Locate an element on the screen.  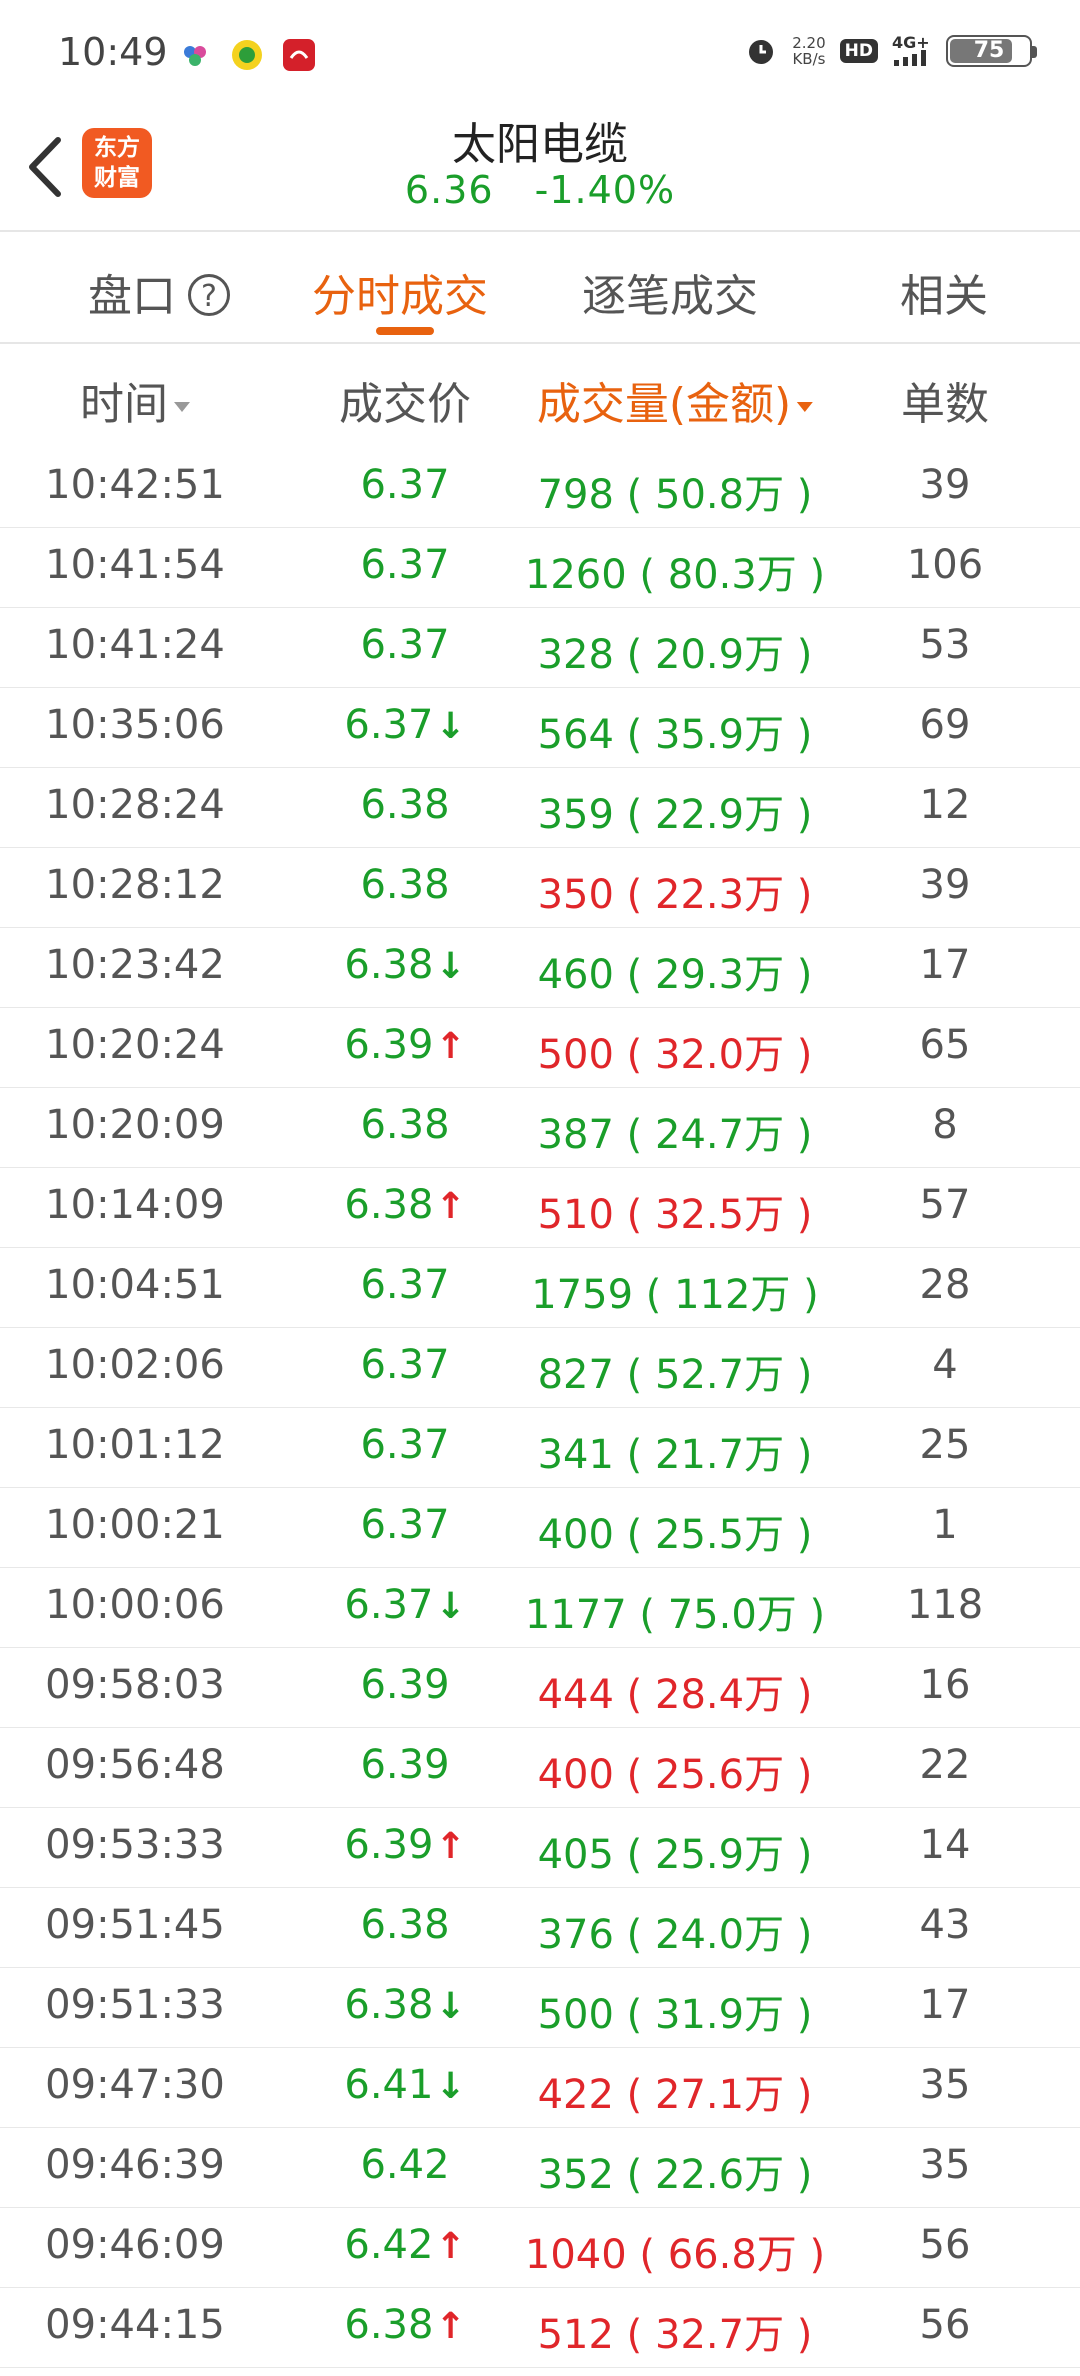
trade-volume: 564 ( 35.9万 ) is located at coordinates (675, 735).